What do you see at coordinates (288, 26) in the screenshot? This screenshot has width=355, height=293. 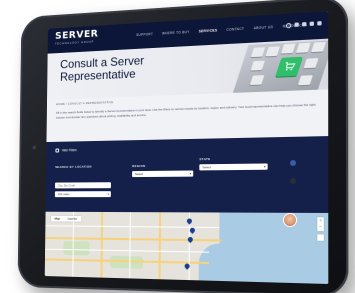 I see `search-icon` at bounding box center [288, 26].